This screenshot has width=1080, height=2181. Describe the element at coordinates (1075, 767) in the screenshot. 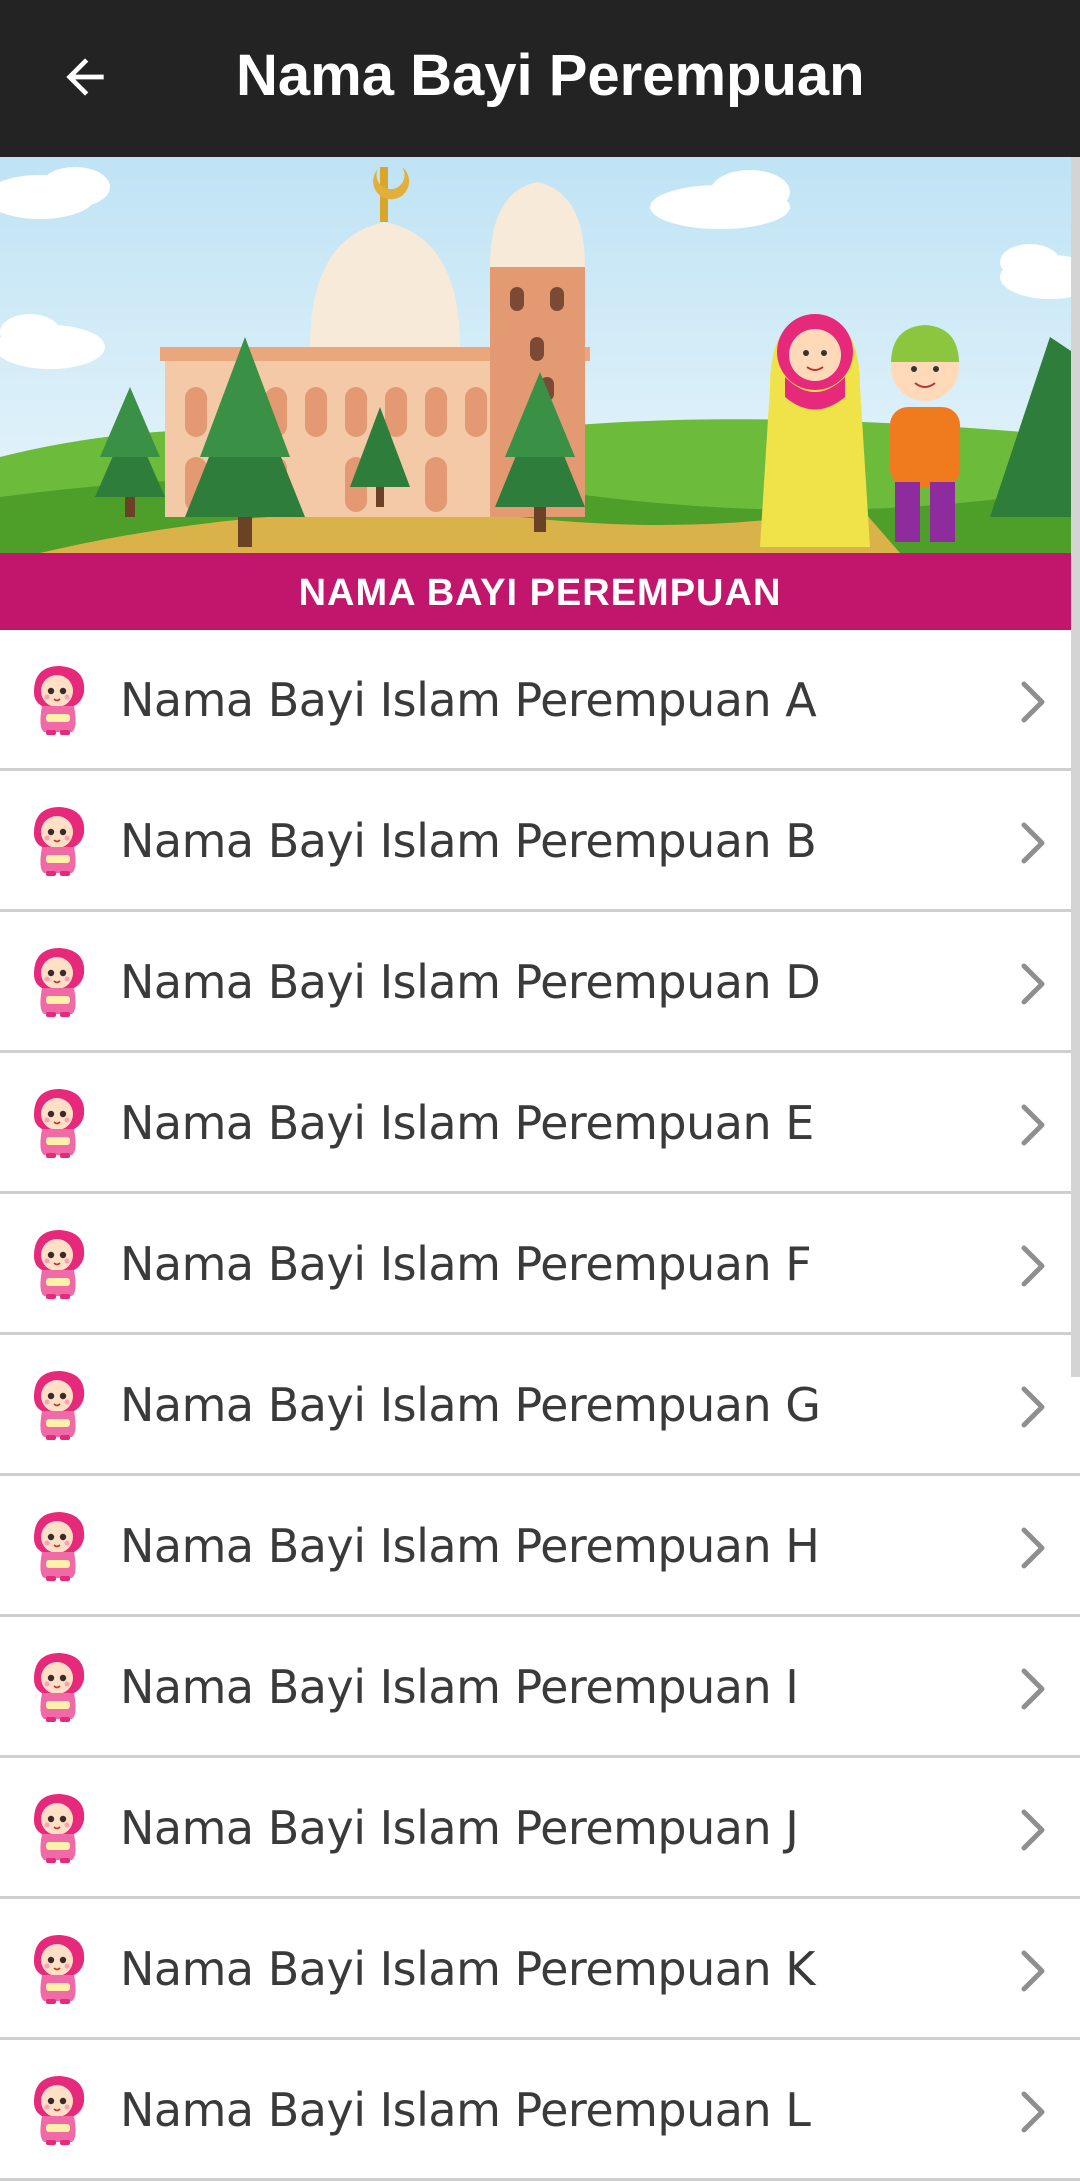

I see `scrollbar` at that location.